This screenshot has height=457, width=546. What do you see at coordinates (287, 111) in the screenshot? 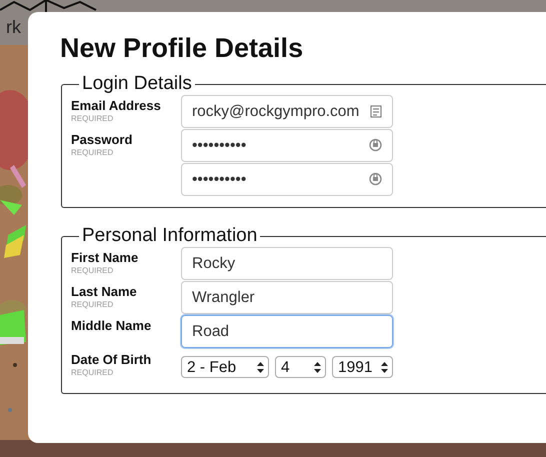
I see `input-field: rocky@rockgympro.com` at bounding box center [287, 111].